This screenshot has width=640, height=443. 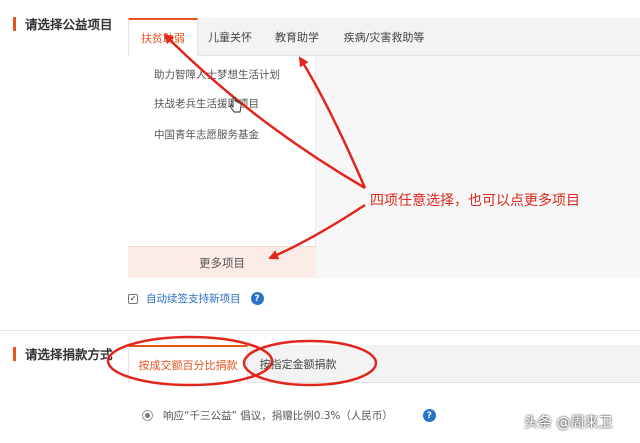 What do you see at coordinates (568, 423) in the screenshot?
I see `watermark: 头条 @周来卫` at bounding box center [568, 423].